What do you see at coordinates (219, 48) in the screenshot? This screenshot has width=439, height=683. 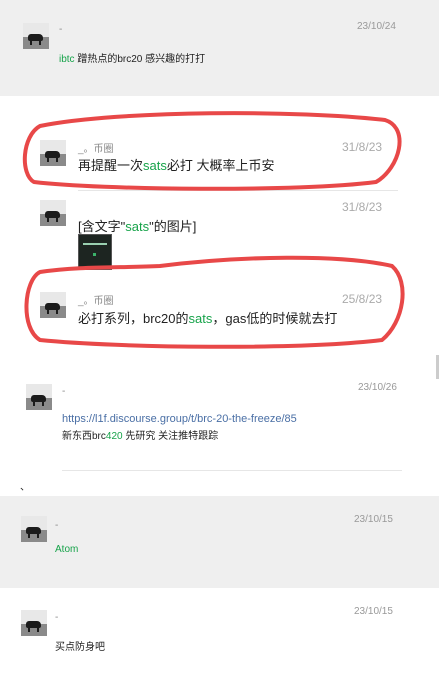 I see `message-card-1: - 23/10/24 ibtc 蹭热点的brc20 感兴趣的打打` at bounding box center [219, 48].